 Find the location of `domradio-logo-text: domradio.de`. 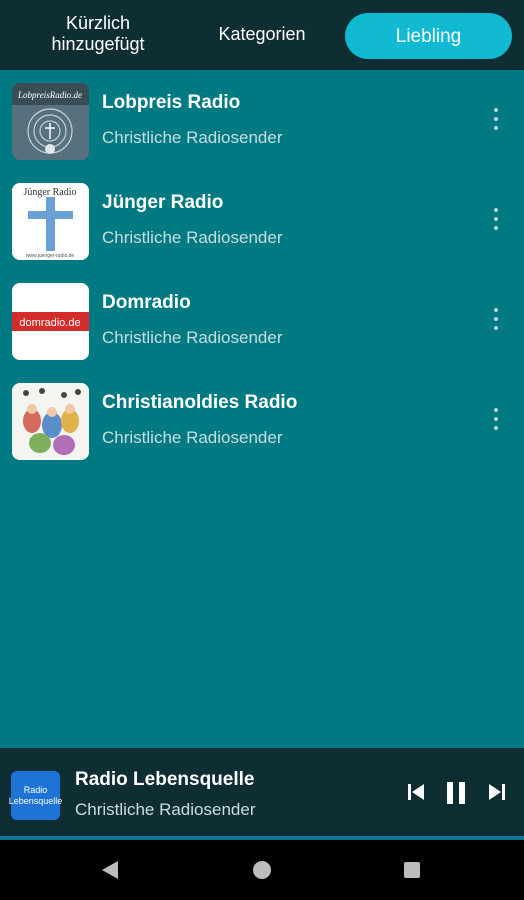

domradio-logo-text: domradio.de is located at coordinates (49, 323).